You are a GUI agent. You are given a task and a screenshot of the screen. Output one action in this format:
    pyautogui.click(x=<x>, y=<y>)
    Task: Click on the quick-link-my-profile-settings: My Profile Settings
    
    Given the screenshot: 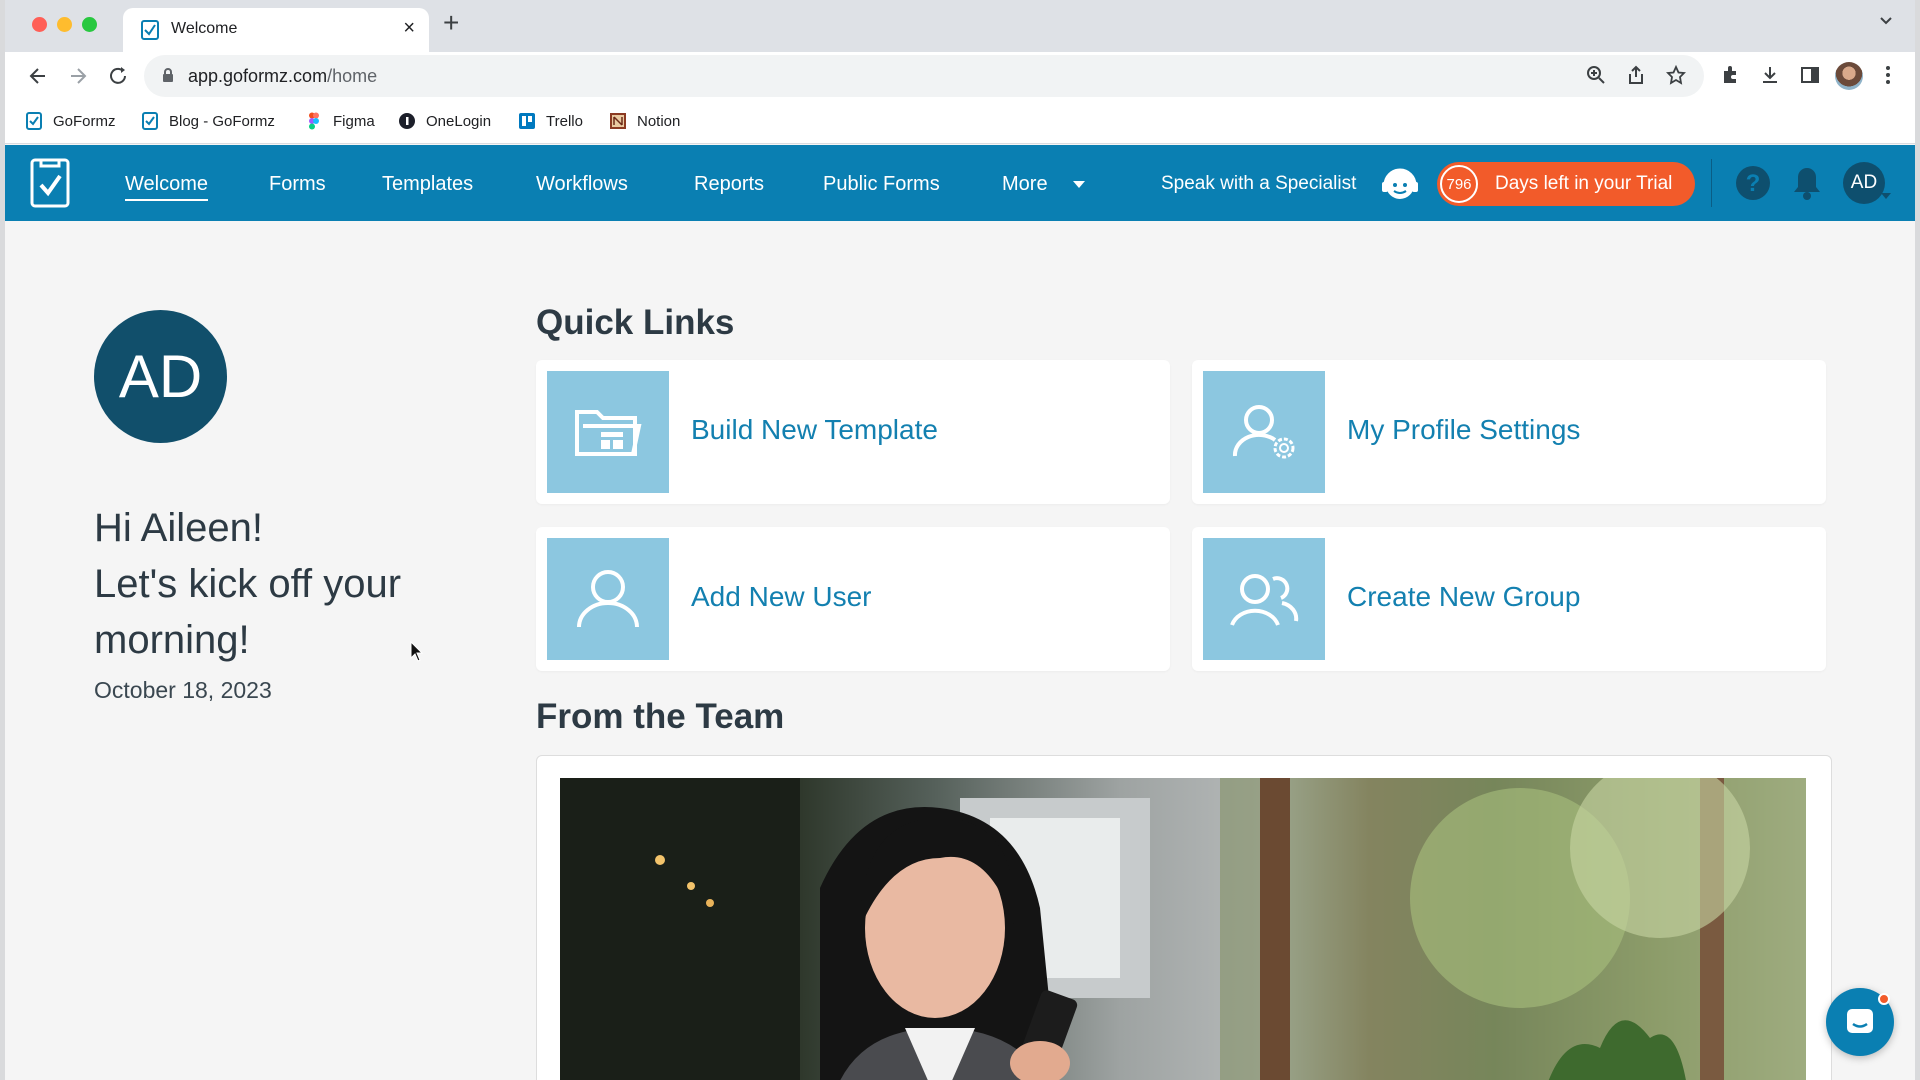 What is the action you would take?
    pyautogui.click(x=1509, y=432)
    